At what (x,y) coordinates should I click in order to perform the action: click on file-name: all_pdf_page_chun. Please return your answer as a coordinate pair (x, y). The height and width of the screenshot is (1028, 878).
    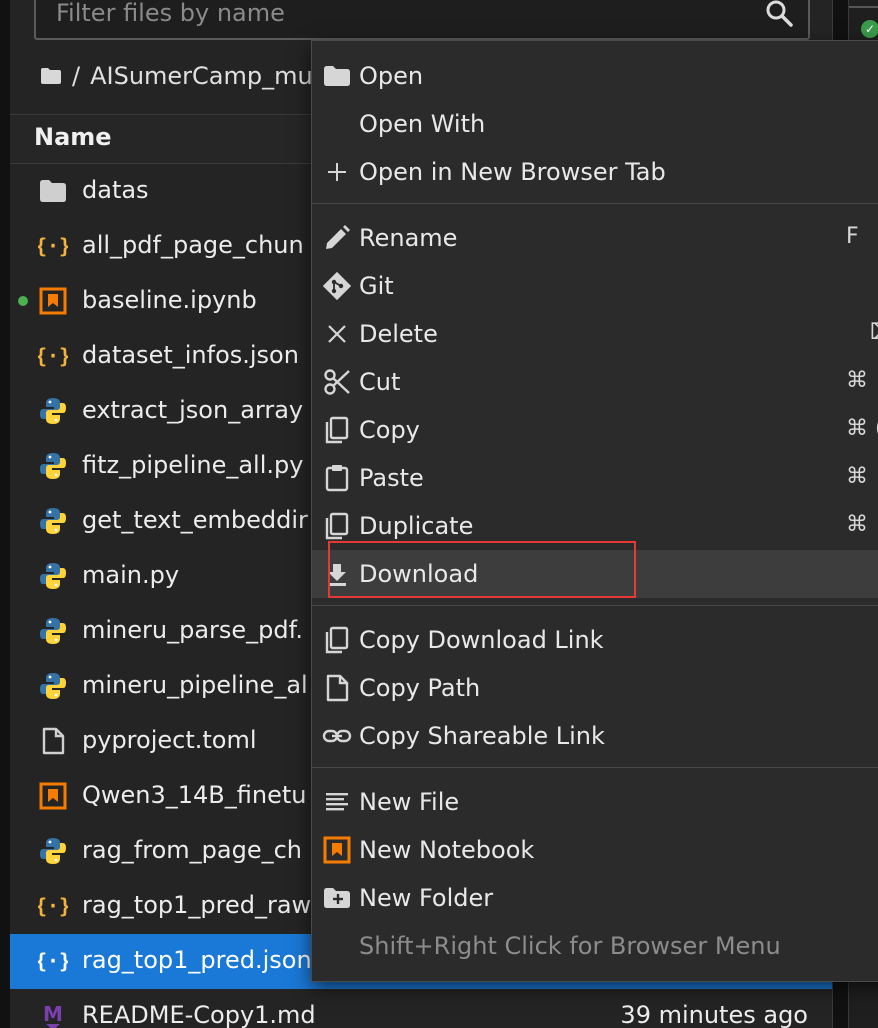
    Looking at the image, I should click on (193, 245).